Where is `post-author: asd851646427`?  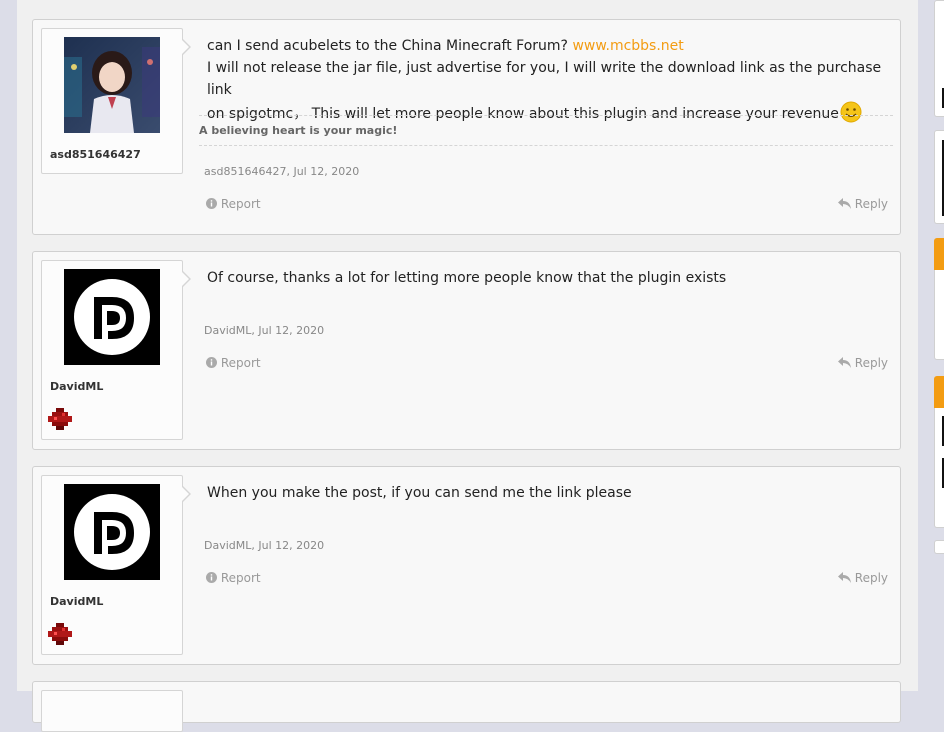
post-author: asd851646427 is located at coordinates (245, 171).